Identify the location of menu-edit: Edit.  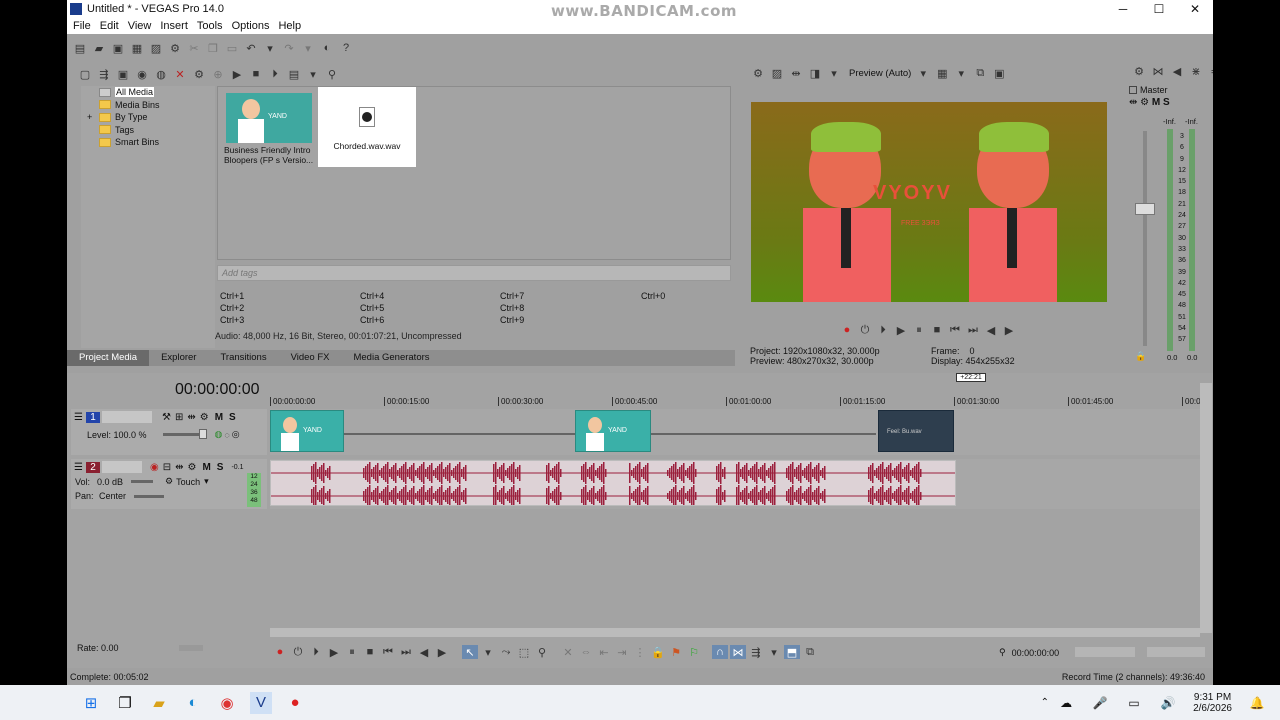
(109, 26).